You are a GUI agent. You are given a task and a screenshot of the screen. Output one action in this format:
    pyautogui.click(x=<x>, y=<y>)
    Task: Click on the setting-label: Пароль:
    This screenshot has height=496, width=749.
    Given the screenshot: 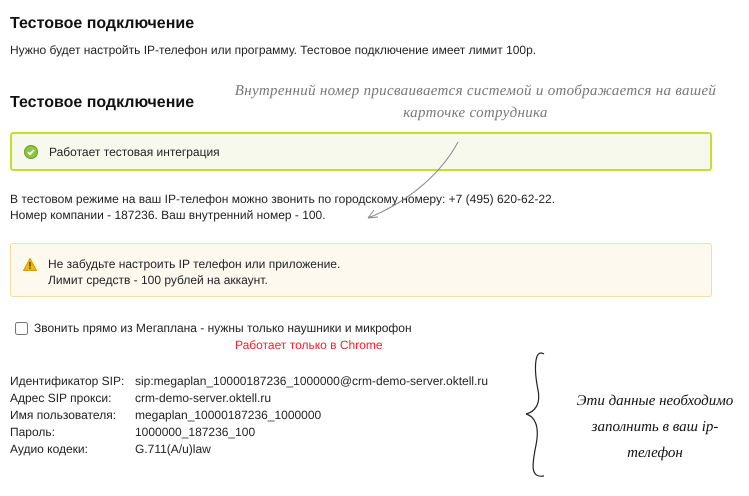 What is the action you would take?
    pyautogui.click(x=33, y=432)
    